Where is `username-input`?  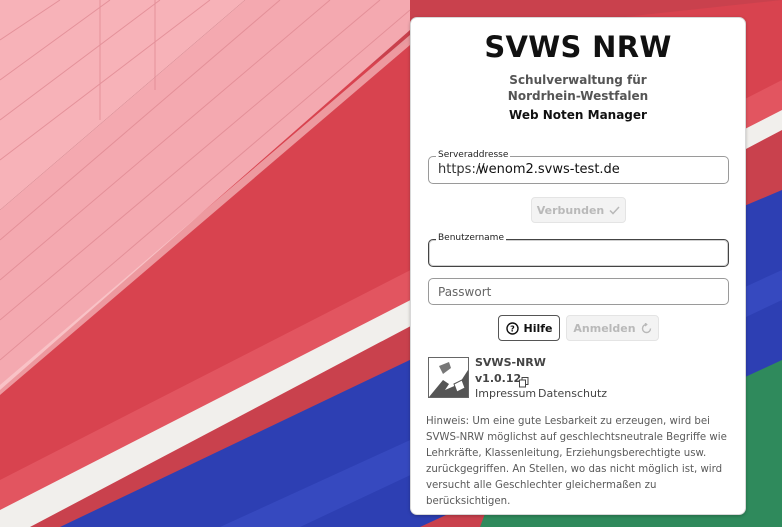 username-input is located at coordinates (578, 253).